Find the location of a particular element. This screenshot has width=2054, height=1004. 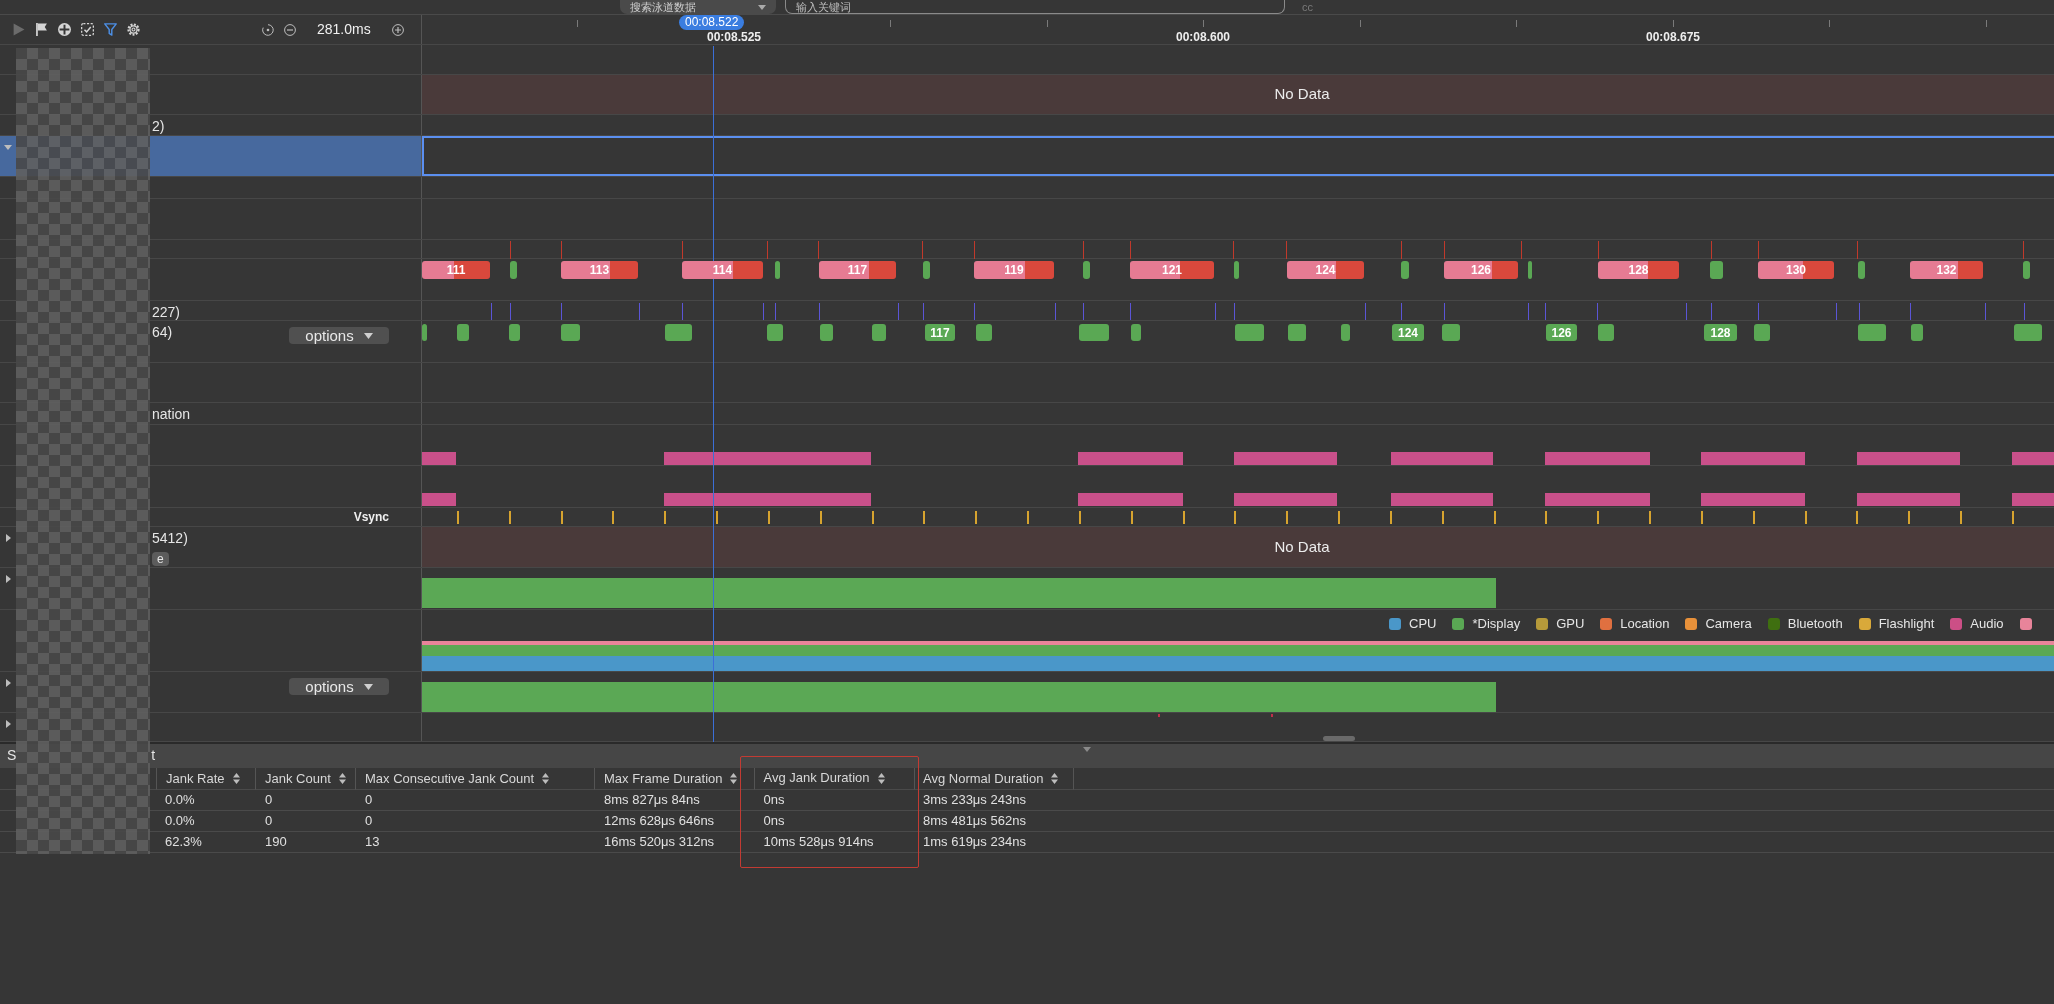

time-cursor-label: 00:08.522 is located at coordinates (712, 22).